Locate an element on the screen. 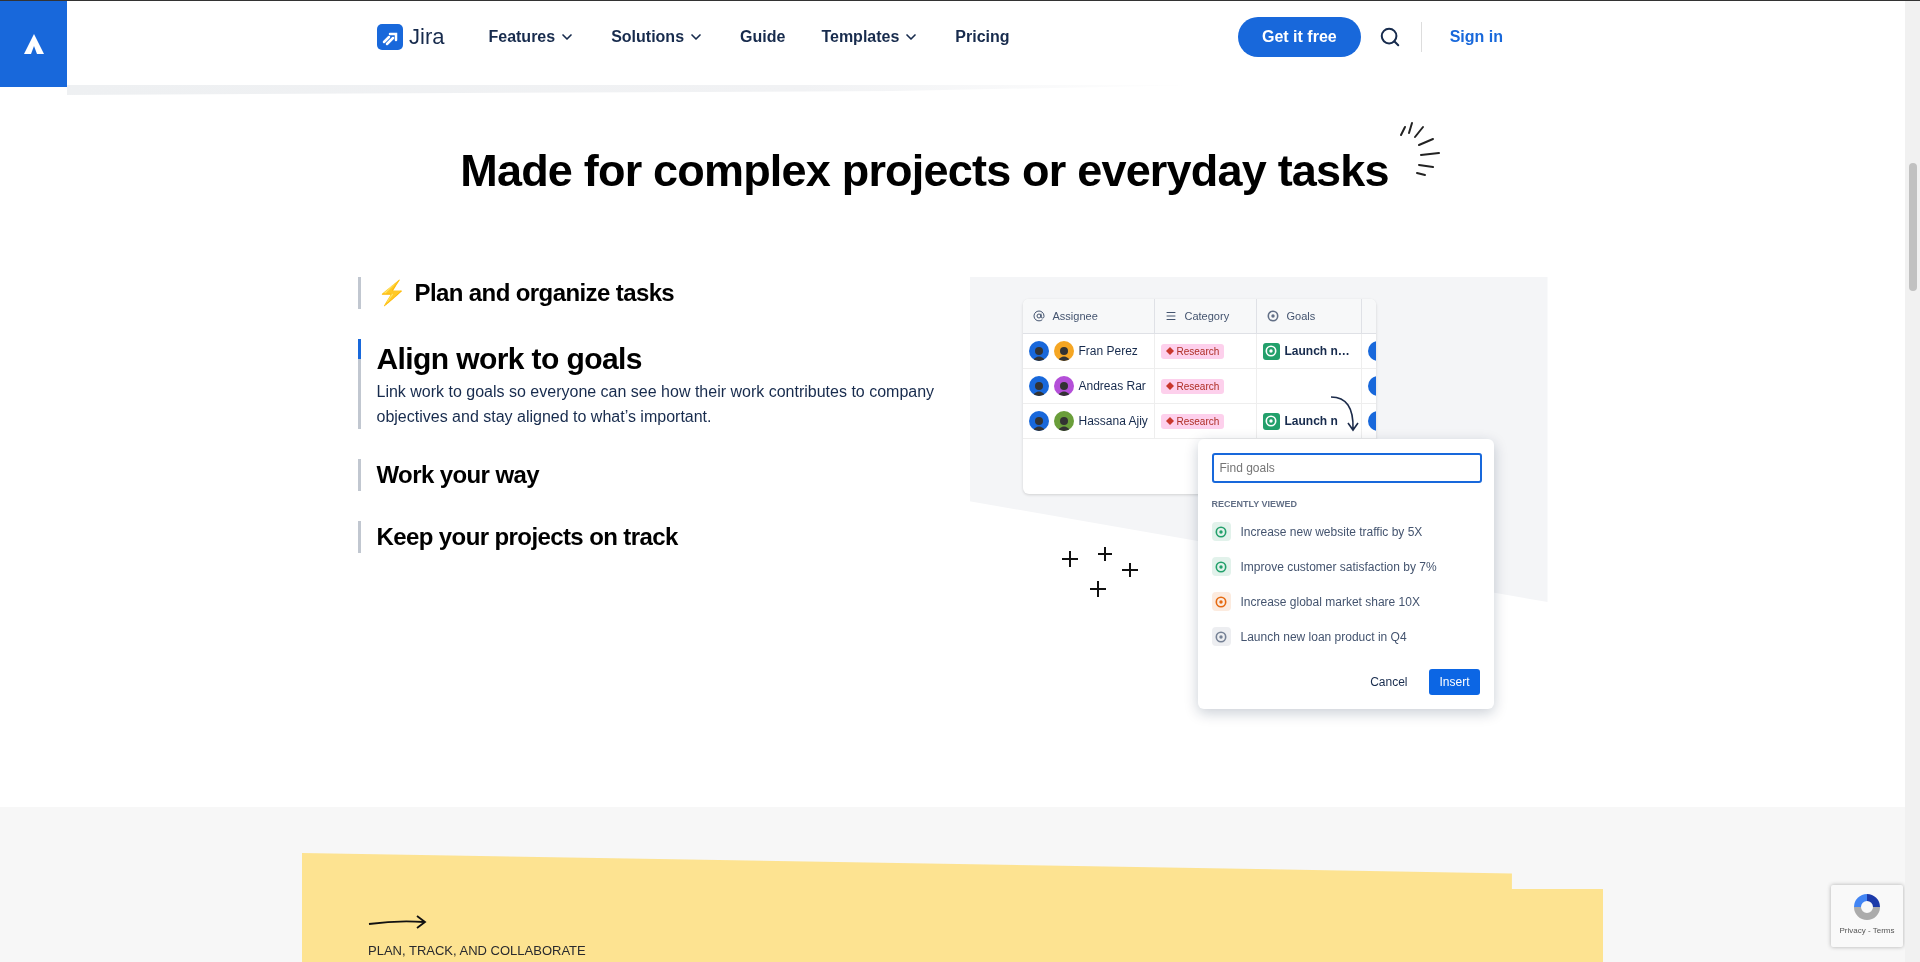 This screenshot has width=1920, height=962. feature-title: Align work to goals is located at coordinates (509, 359).